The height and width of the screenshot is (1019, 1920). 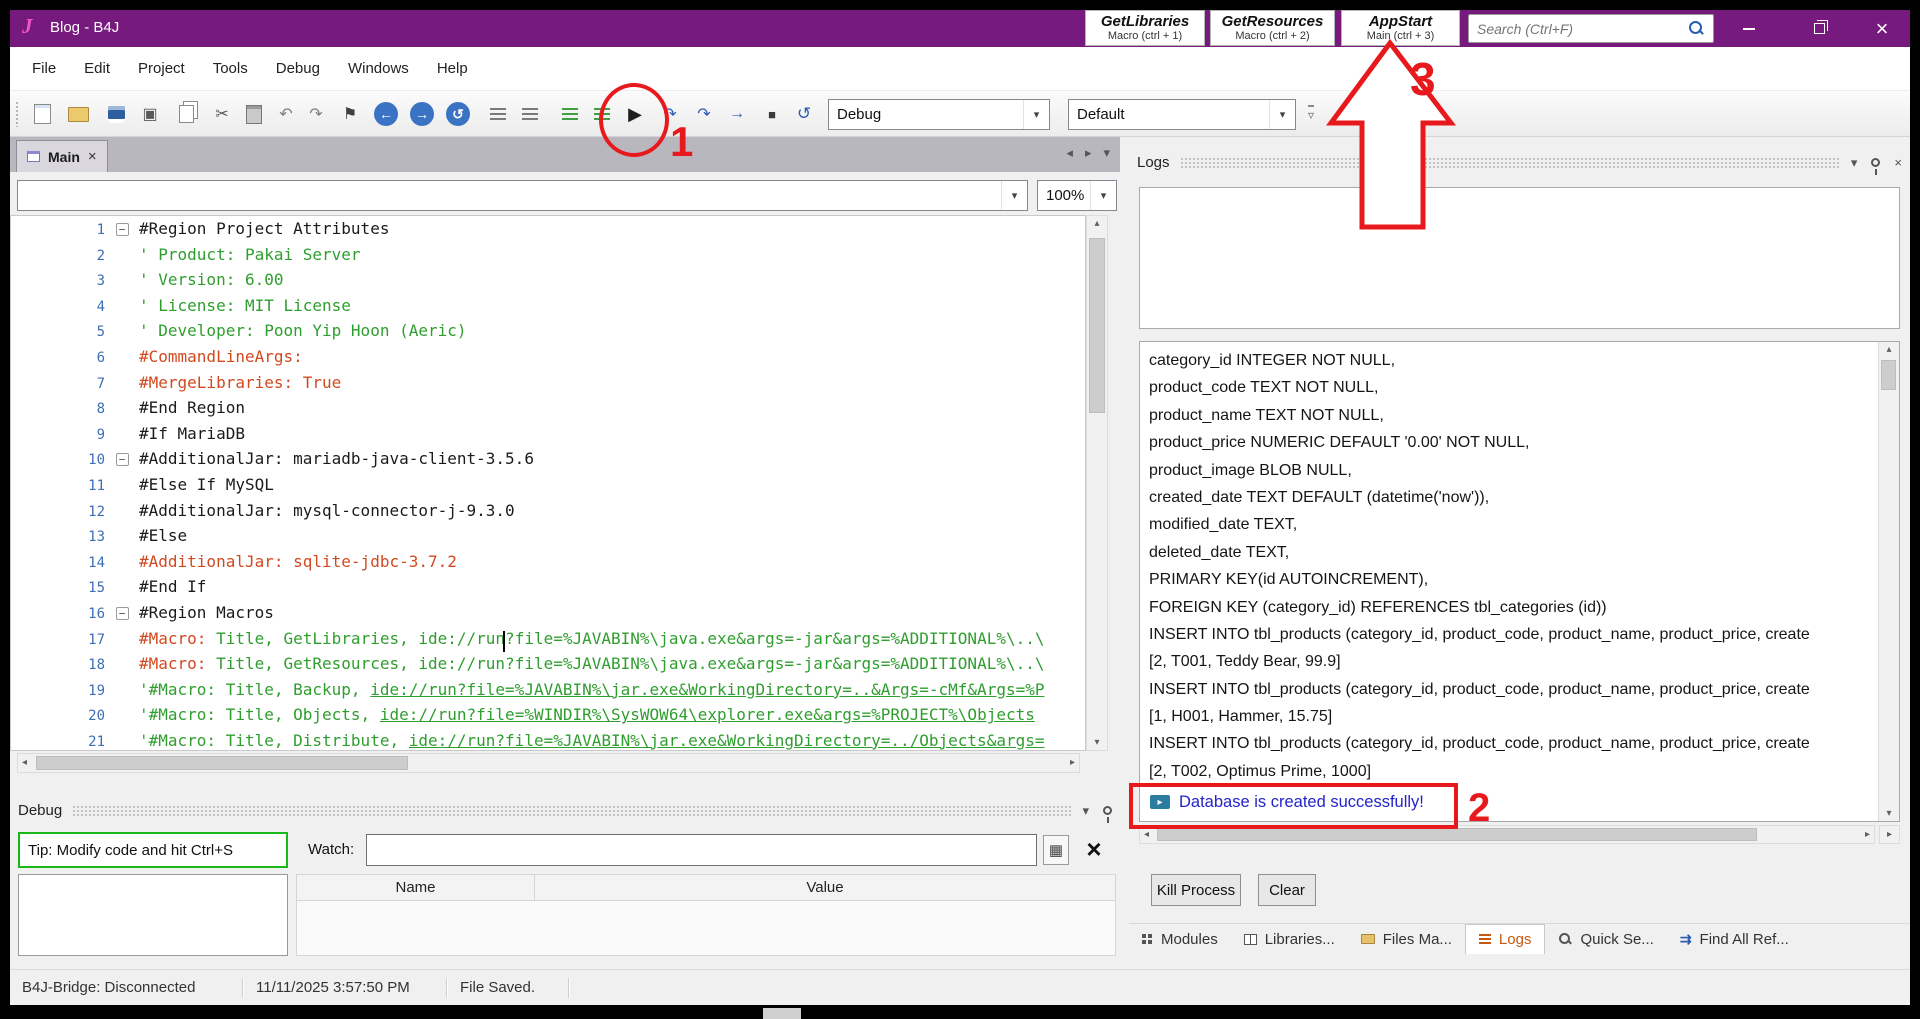 I want to click on line-number: 4, so click(x=58, y=308).